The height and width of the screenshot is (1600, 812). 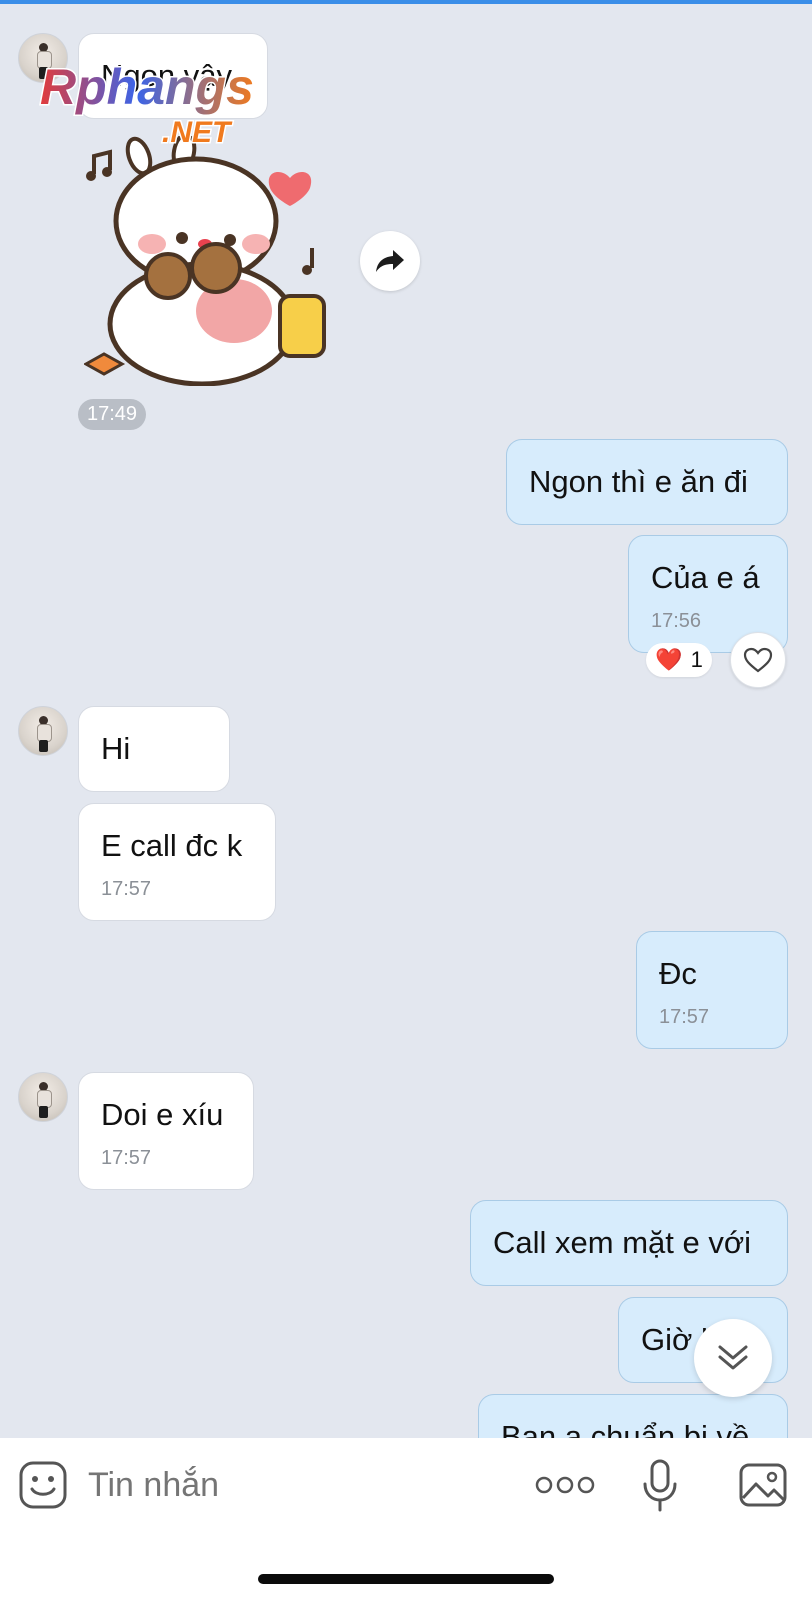 I want to click on message-composer, so click(x=406, y=1519).